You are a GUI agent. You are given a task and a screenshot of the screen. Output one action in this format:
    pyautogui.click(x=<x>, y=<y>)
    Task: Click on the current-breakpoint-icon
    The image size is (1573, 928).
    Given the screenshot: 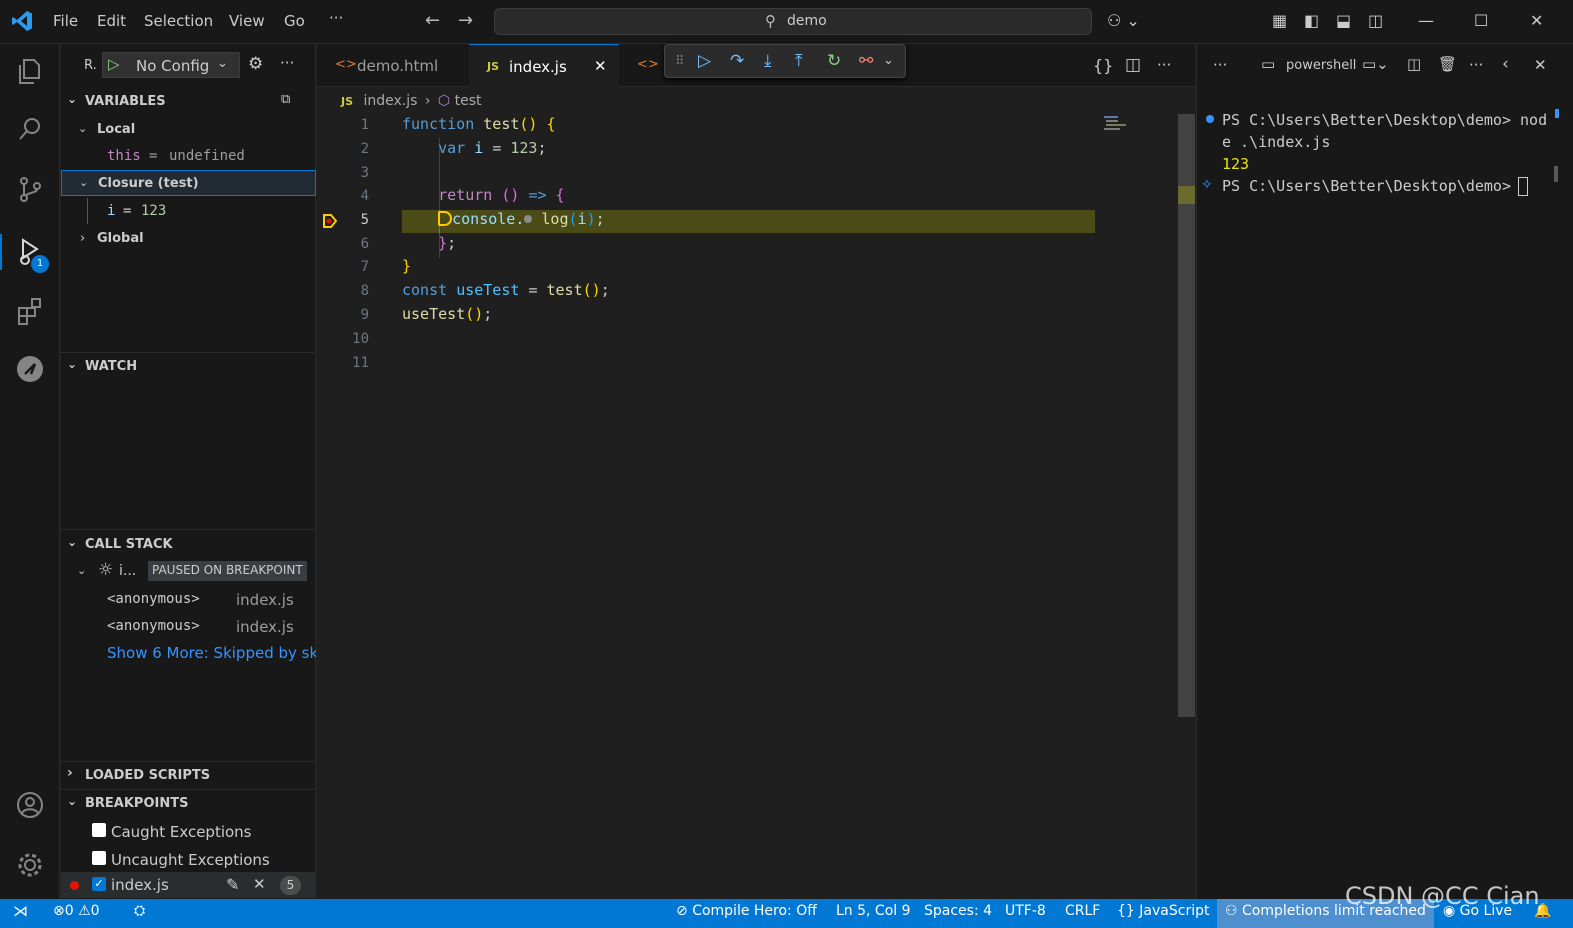 What is the action you would take?
    pyautogui.click(x=330, y=221)
    